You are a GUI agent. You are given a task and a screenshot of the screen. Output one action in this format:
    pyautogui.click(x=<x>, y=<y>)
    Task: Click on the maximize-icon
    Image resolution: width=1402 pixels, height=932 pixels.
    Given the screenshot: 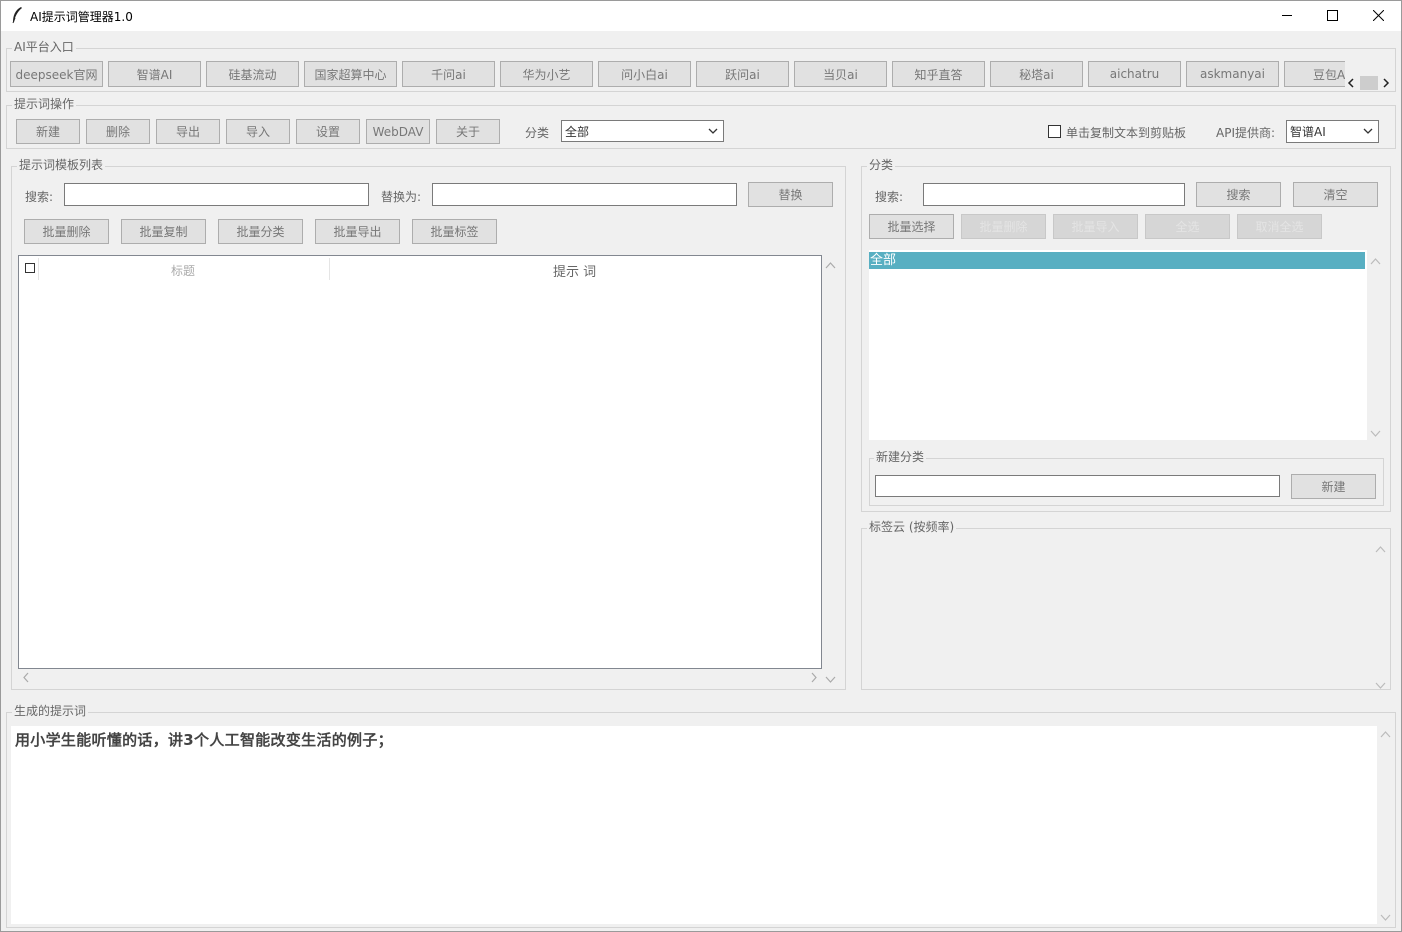 What is the action you would take?
    pyautogui.click(x=1332, y=15)
    